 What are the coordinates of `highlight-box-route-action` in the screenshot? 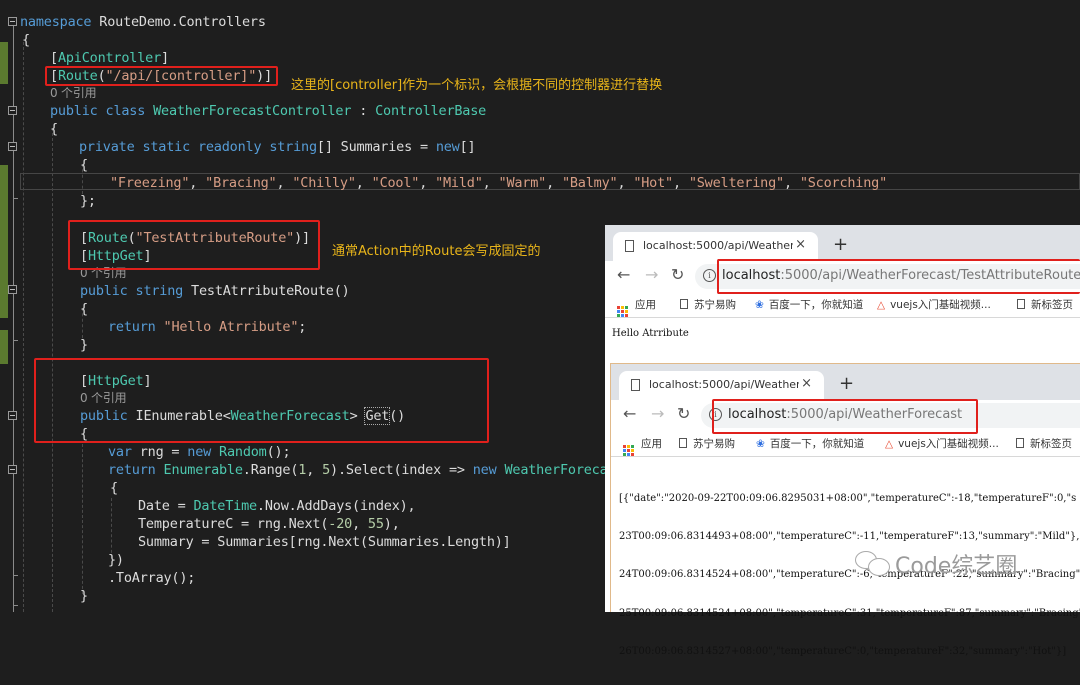 It's located at (194, 245).